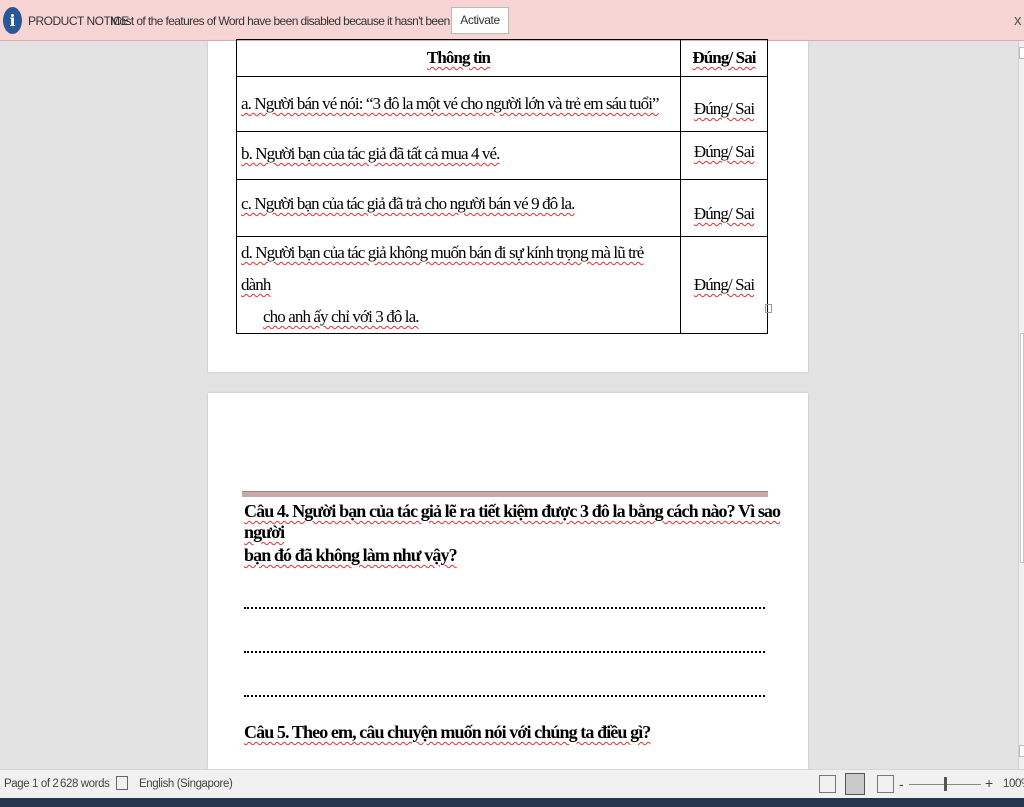 This screenshot has height=807, width=1024. What do you see at coordinates (1021, 53) in the screenshot?
I see `scroll-up-arrow-icon` at bounding box center [1021, 53].